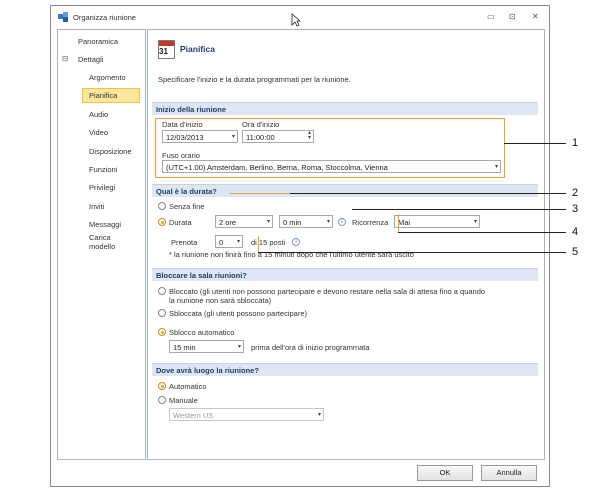 This screenshot has height=492, width=600. I want to click on section-inizio: Inizio della riunione, so click(345, 108).